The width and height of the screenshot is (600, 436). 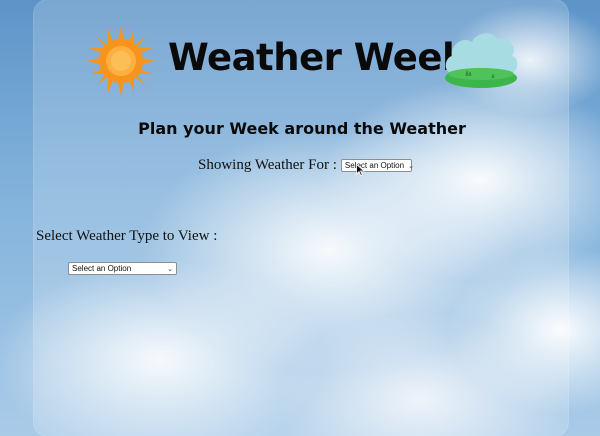 What do you see at coordinates (317, 57) in the screenshot?
I see `app-title: Weather Week` at bounding box center [317, 57].